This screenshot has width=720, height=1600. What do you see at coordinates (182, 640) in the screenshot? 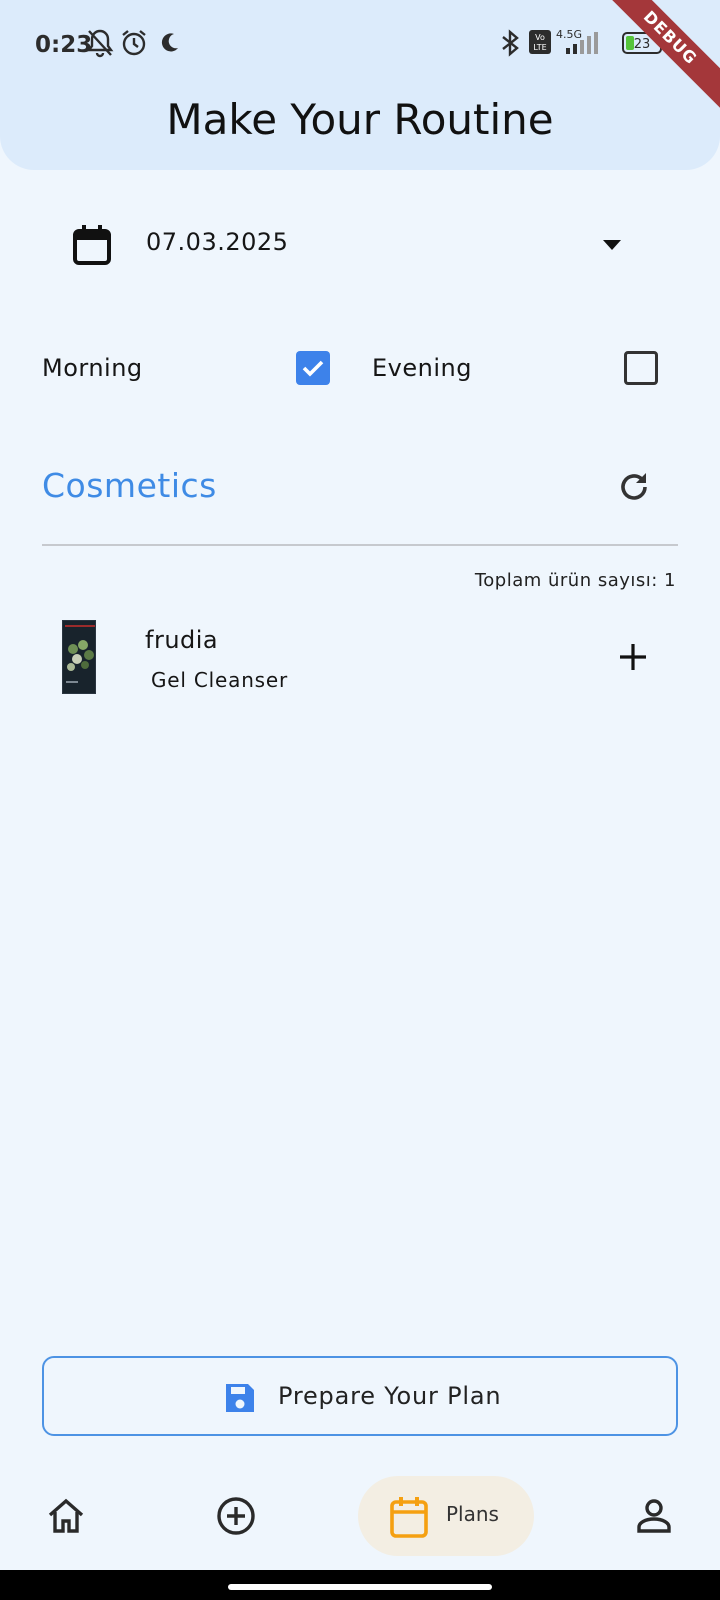
I see `product-brand: frudia` at bounding box center [182, 640].